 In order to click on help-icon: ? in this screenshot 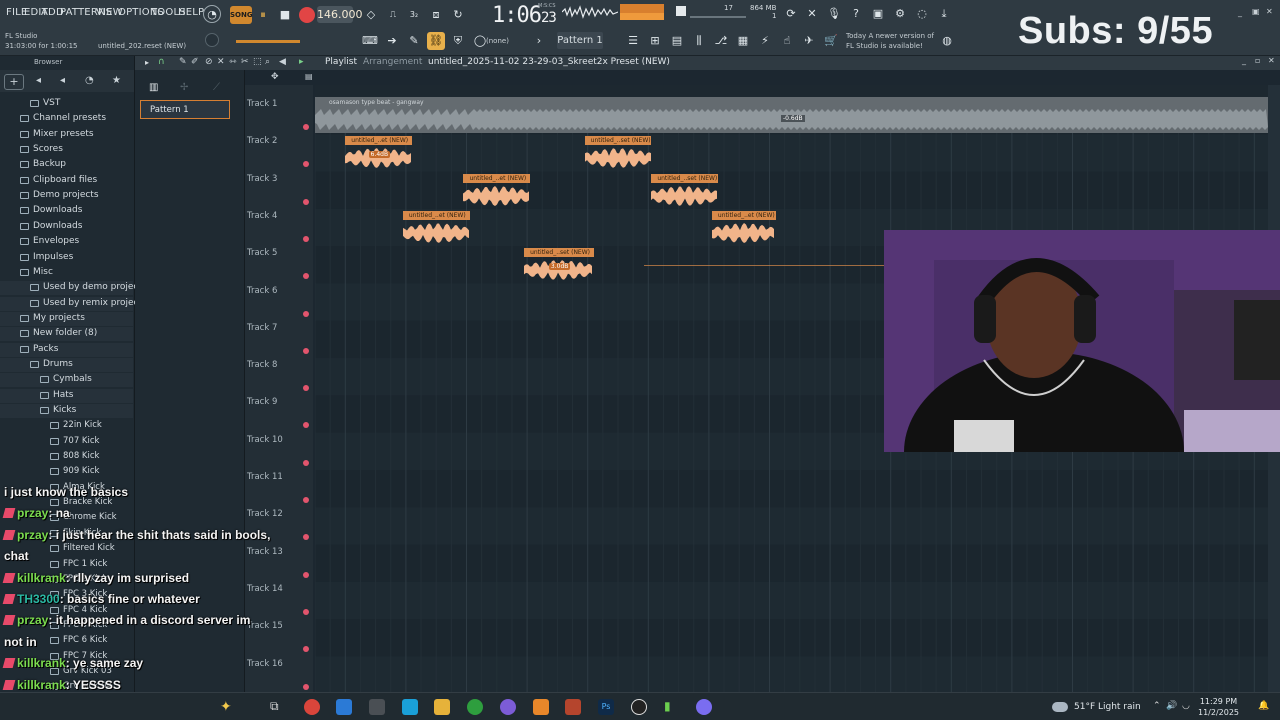, I will do `click(856, 14)`.